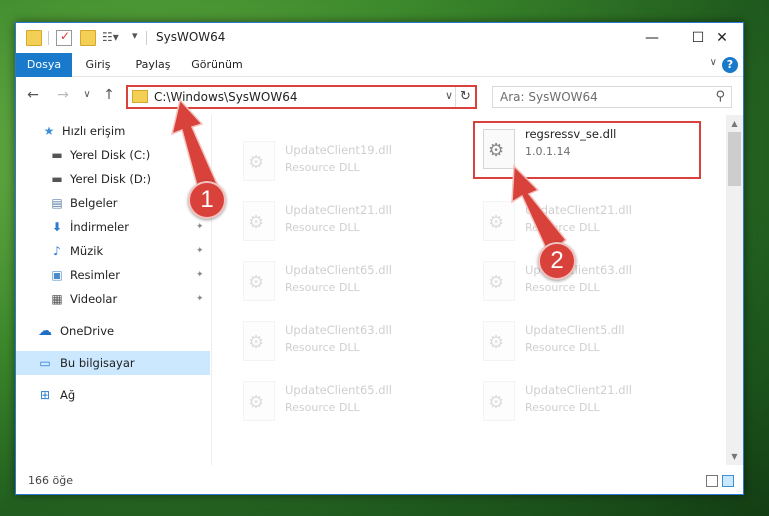 The image size is (769, 516). I want to click on arrow-to-highlighted-file, so click(539, 209).